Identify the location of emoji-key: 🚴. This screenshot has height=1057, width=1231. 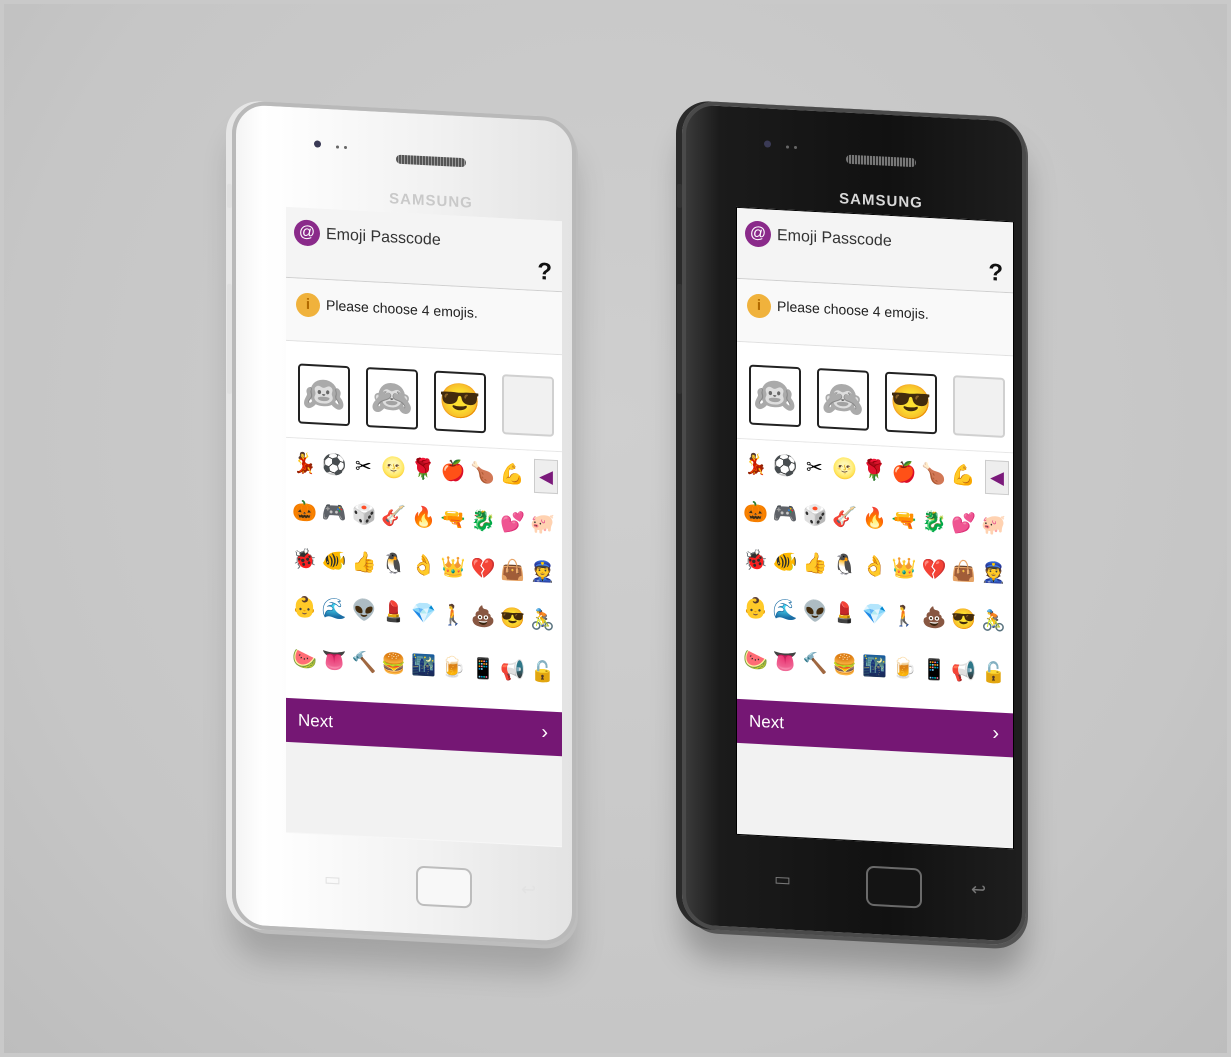
(542, 620).